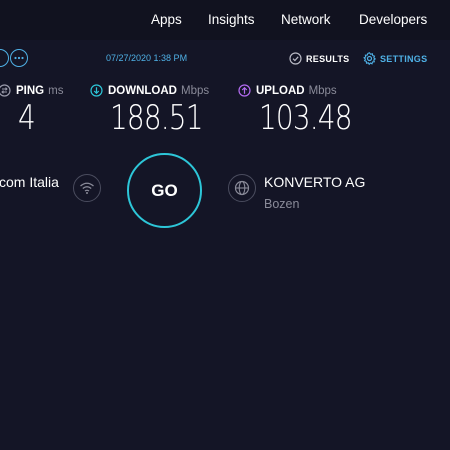  I want to click on nav-item-apps: Apps, so click(166, 19).